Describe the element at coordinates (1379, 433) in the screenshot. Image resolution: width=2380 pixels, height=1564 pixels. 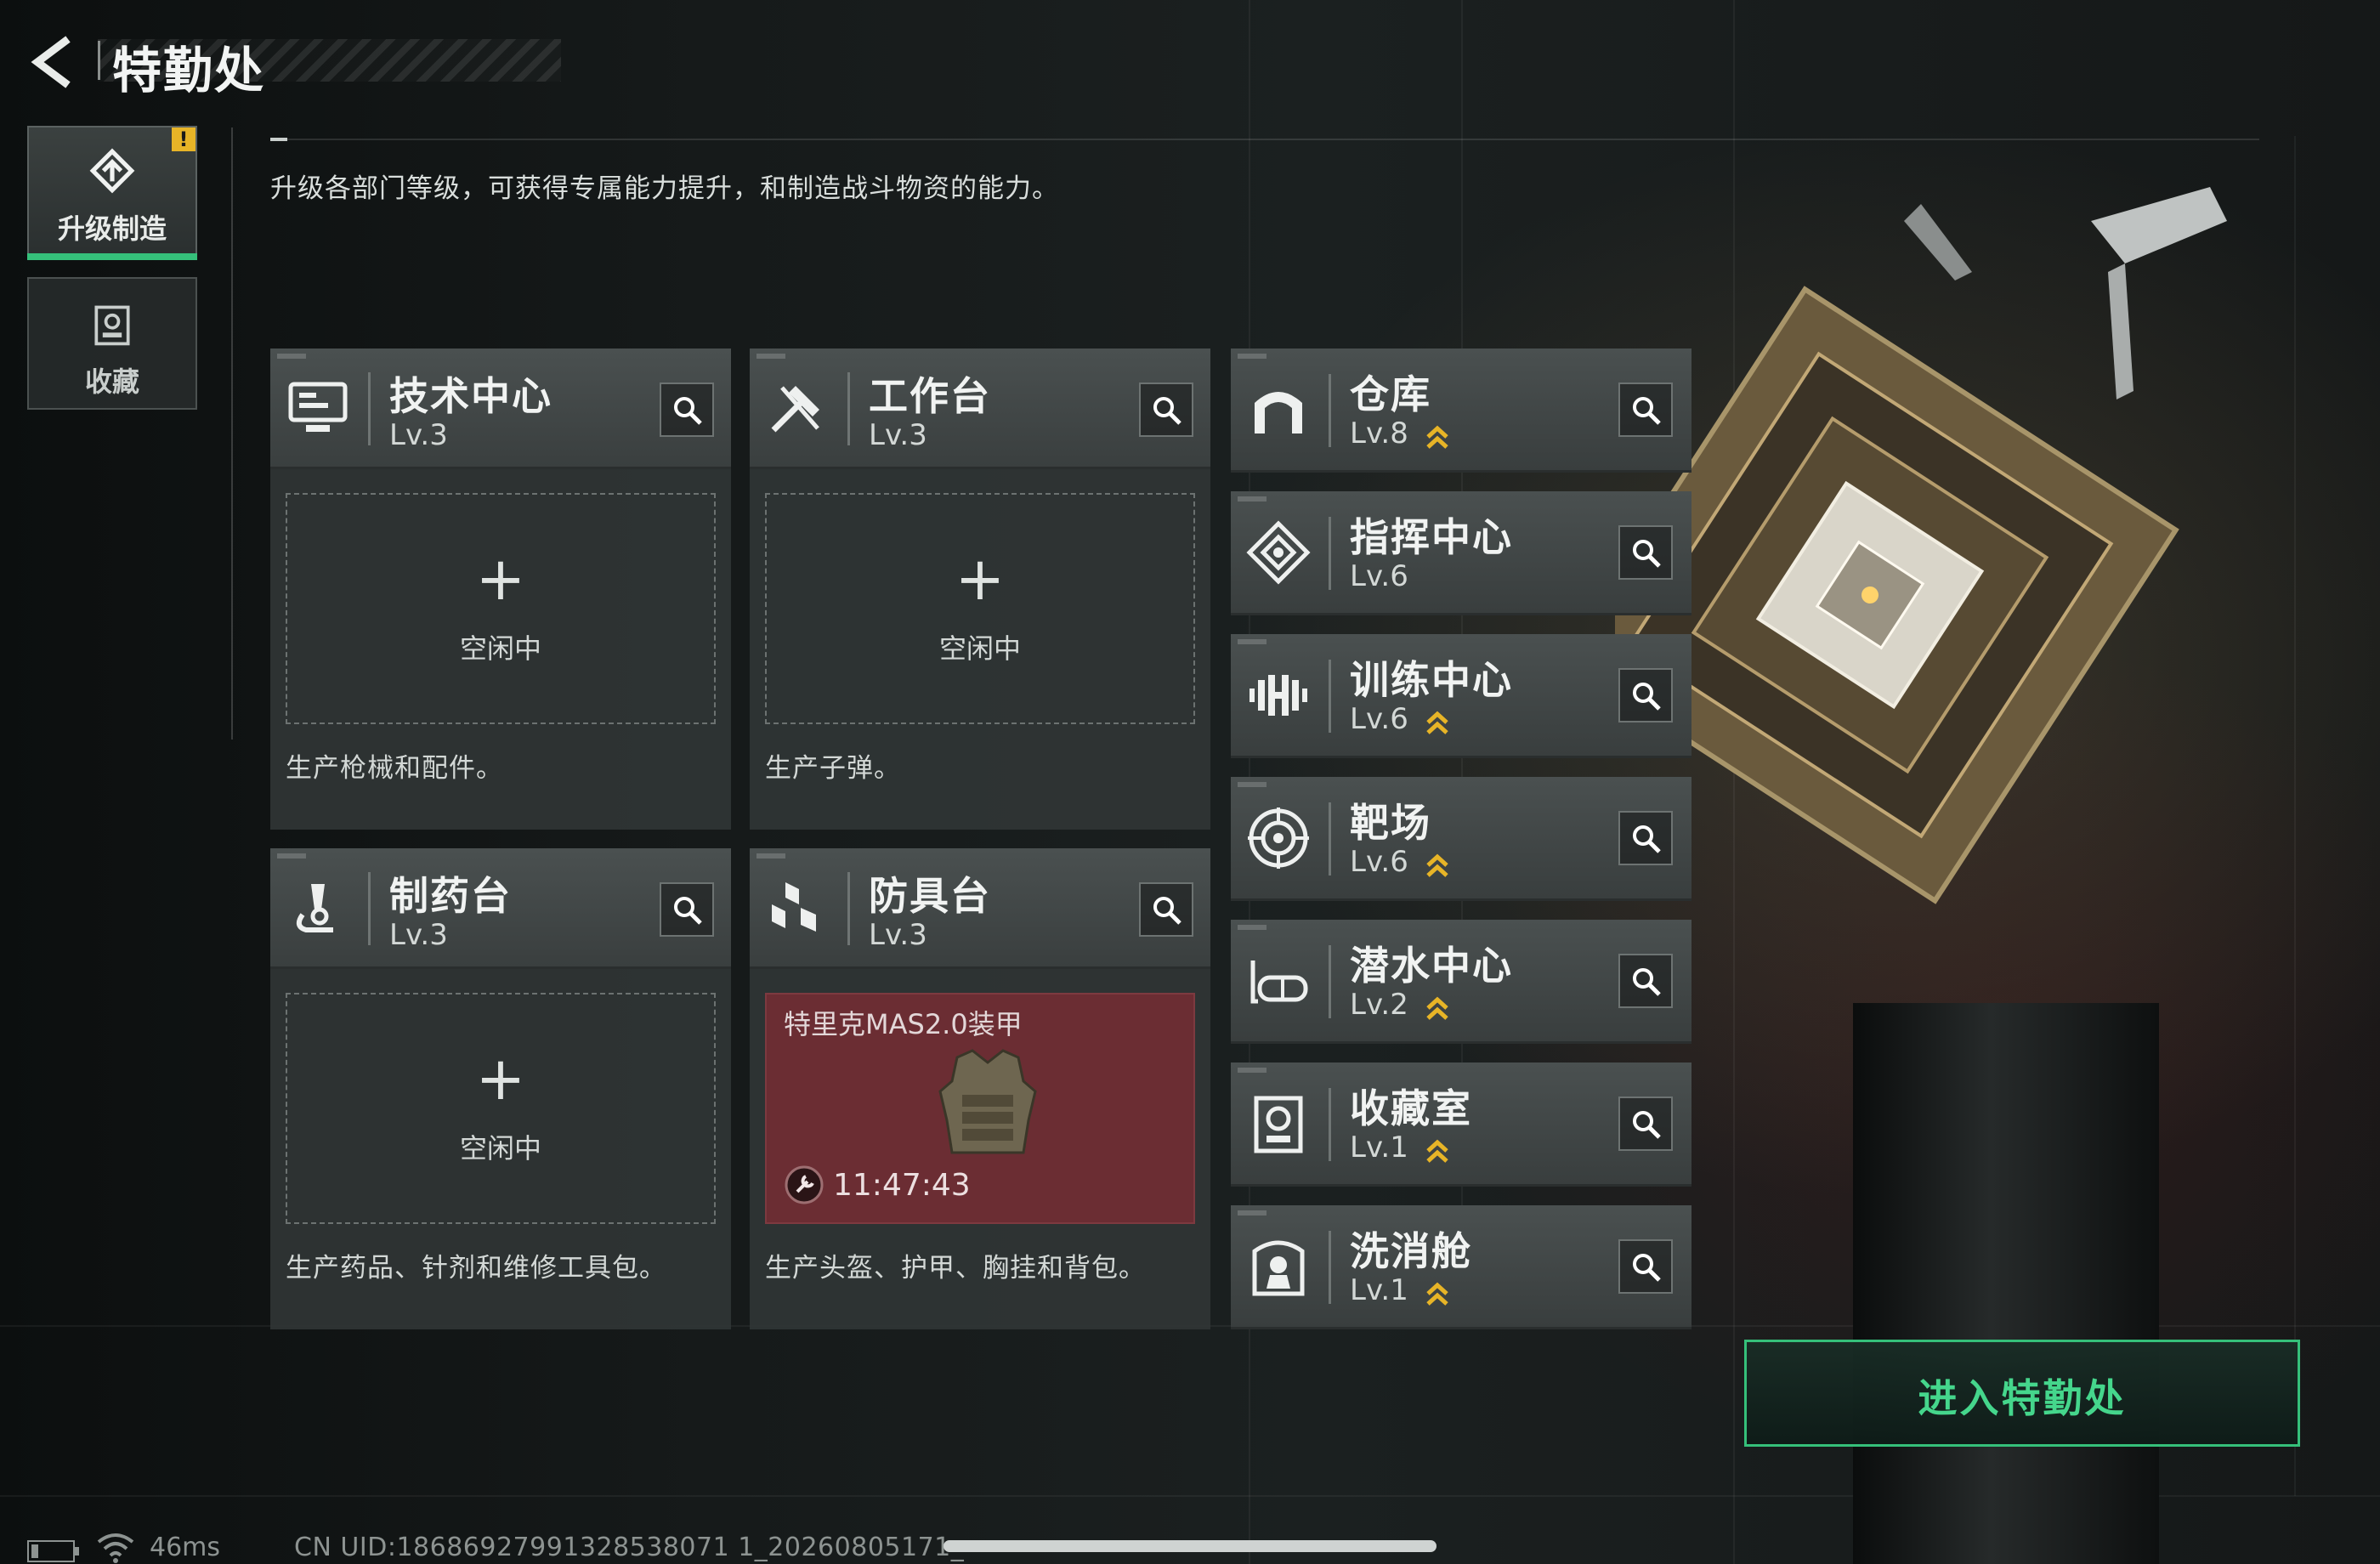
I see `facility-level: Lv.8` at that location.